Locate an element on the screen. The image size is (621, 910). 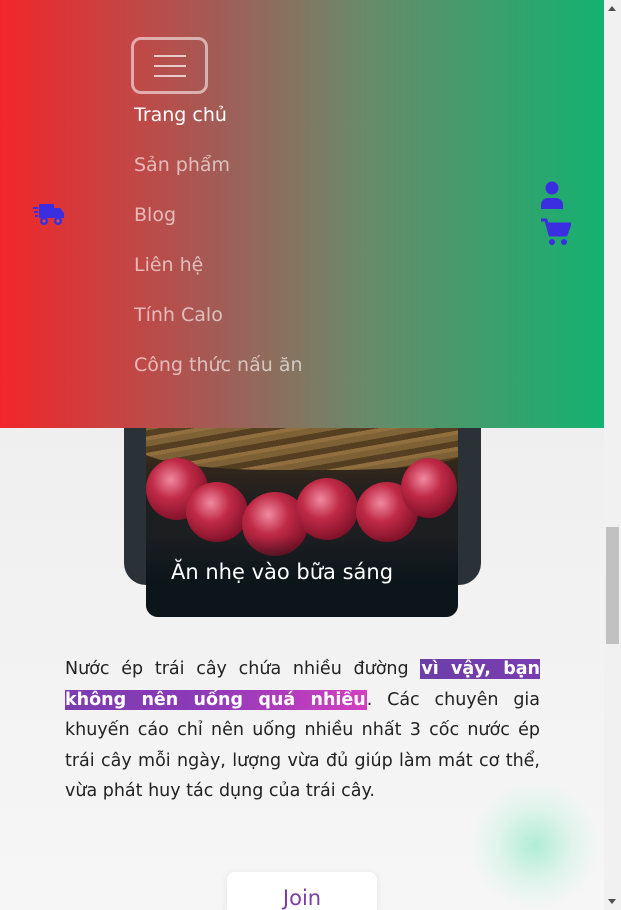
food-card: Ăn nhẹ vào bữa sáng is located at coordinates (302, 513).